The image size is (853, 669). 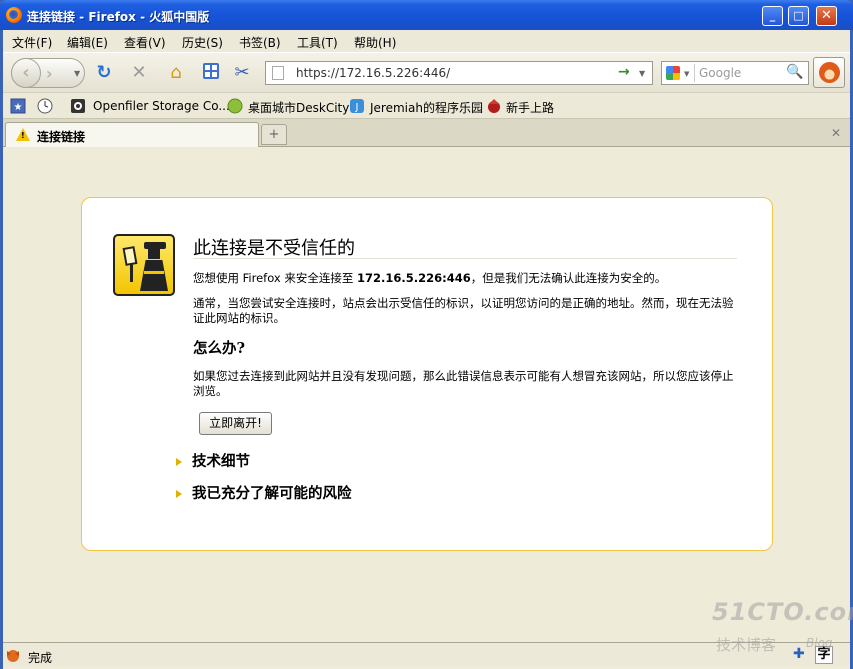 What do you see at coordinates (145, 42) in the screenshot?
I see `menu-view: 查看(V)` at bounding box center [145, 42].